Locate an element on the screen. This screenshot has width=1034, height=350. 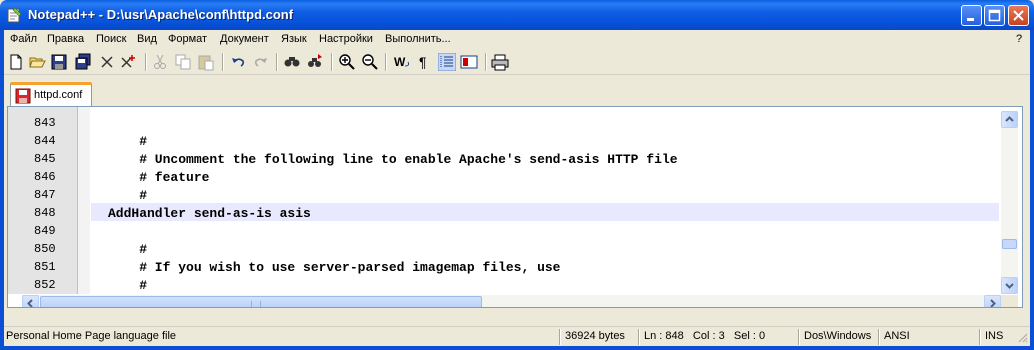
code-line: 849 is located at coordinates (508, 230).